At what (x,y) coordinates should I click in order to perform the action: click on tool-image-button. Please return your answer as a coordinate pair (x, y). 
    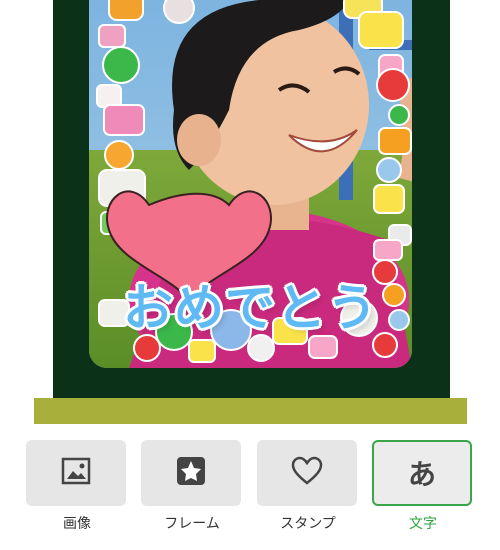
    Looking at the image, I should click on (76, 473).